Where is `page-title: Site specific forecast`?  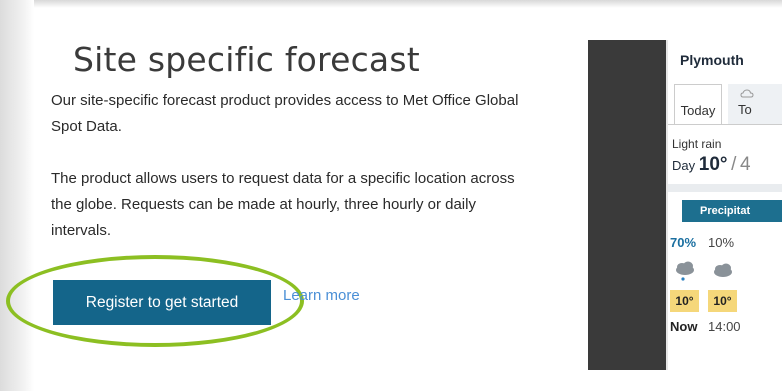
page-title: Site specific forecast is located at coordinates (246, 59).